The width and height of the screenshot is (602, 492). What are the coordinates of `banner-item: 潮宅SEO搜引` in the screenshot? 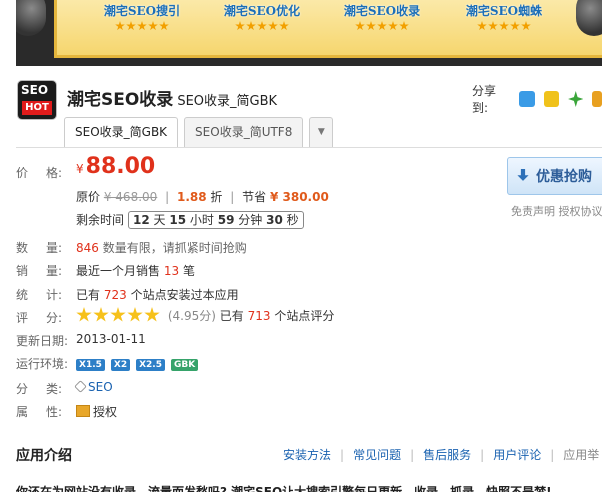 It's located at (142, 16).